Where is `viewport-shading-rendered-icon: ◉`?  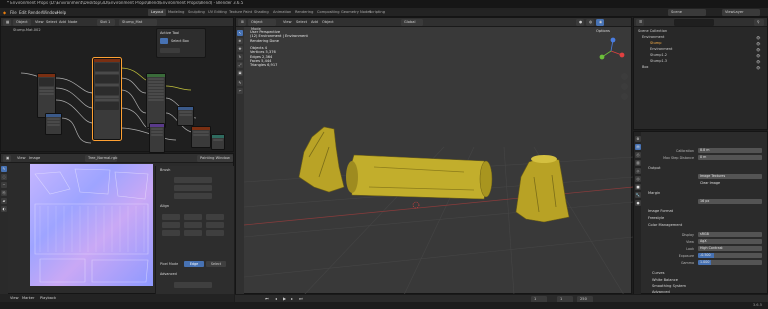
viewport-shading-rendered-icon: ◉ is located at coordinates (600, 22).